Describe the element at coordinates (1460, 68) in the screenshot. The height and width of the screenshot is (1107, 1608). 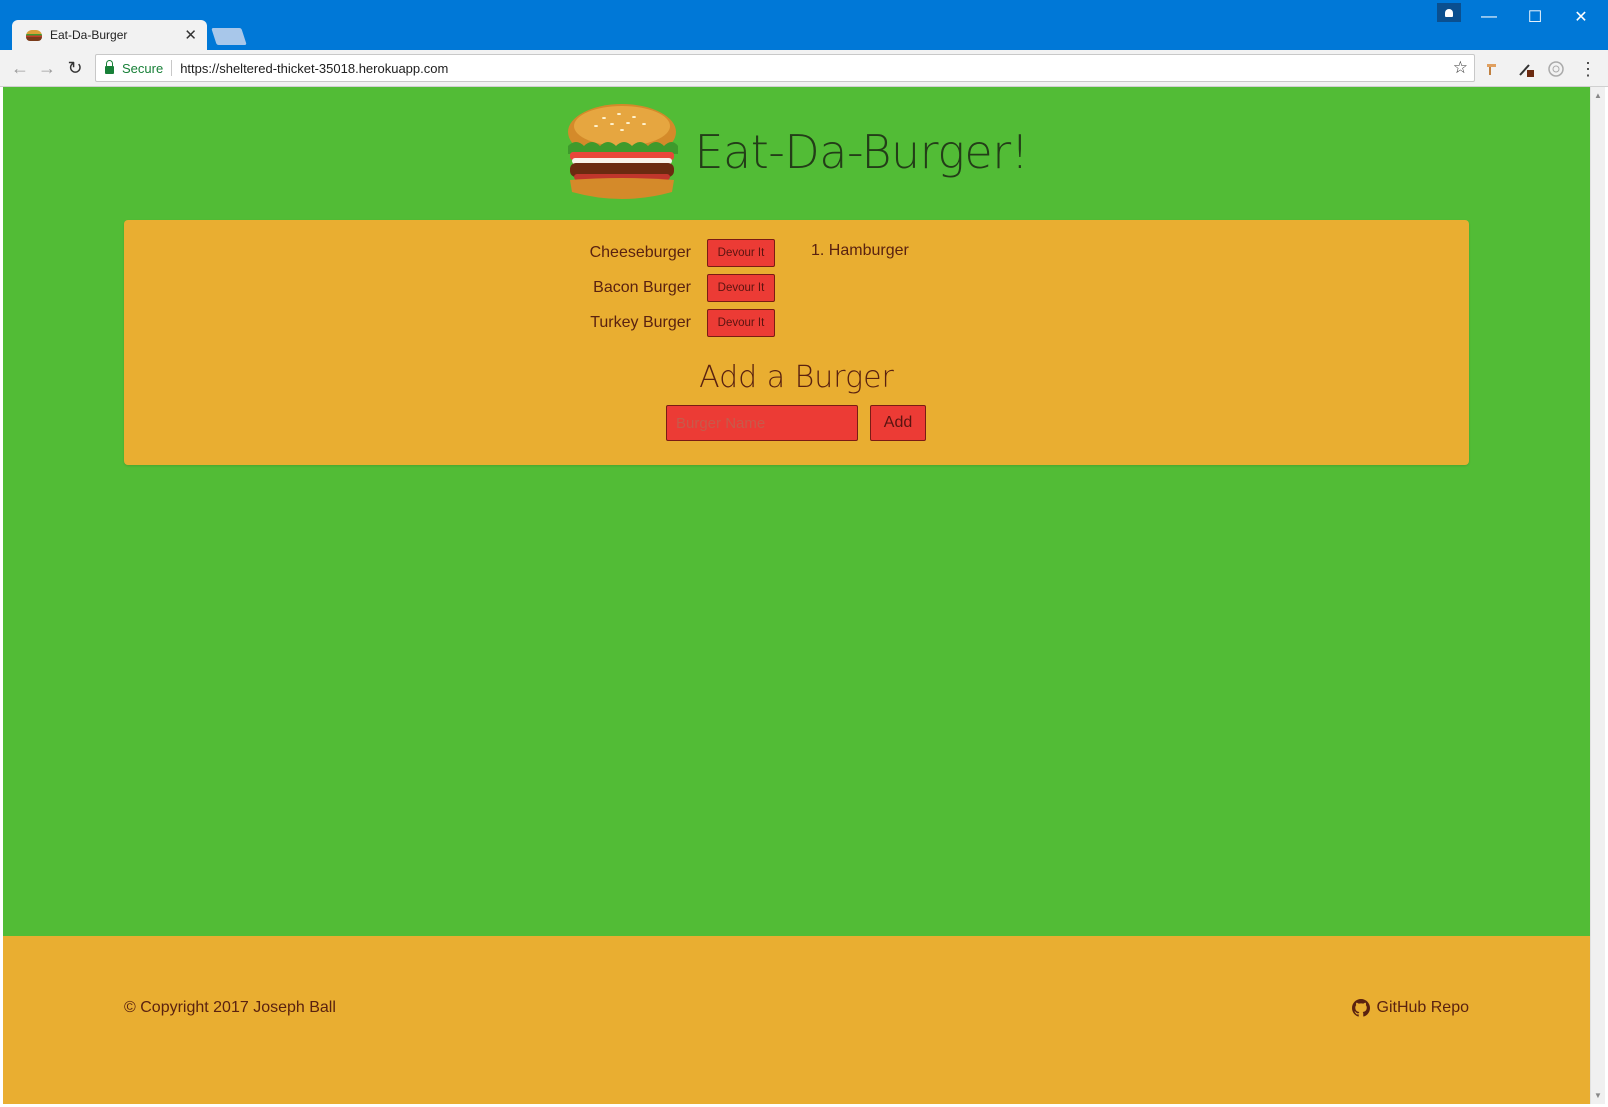
I see `bookmark-star-icon: ☆` at that location.